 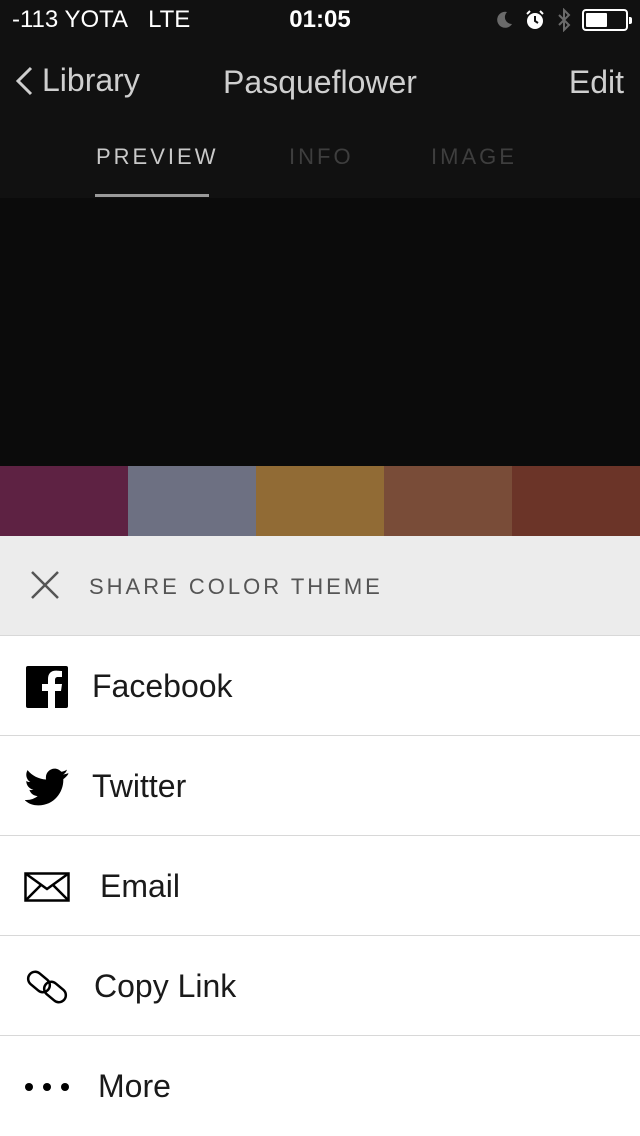 What do you see at coordinates (320, 1086) in the screenshot?
I see `share-more: More` at bounding box center [320, 1086].